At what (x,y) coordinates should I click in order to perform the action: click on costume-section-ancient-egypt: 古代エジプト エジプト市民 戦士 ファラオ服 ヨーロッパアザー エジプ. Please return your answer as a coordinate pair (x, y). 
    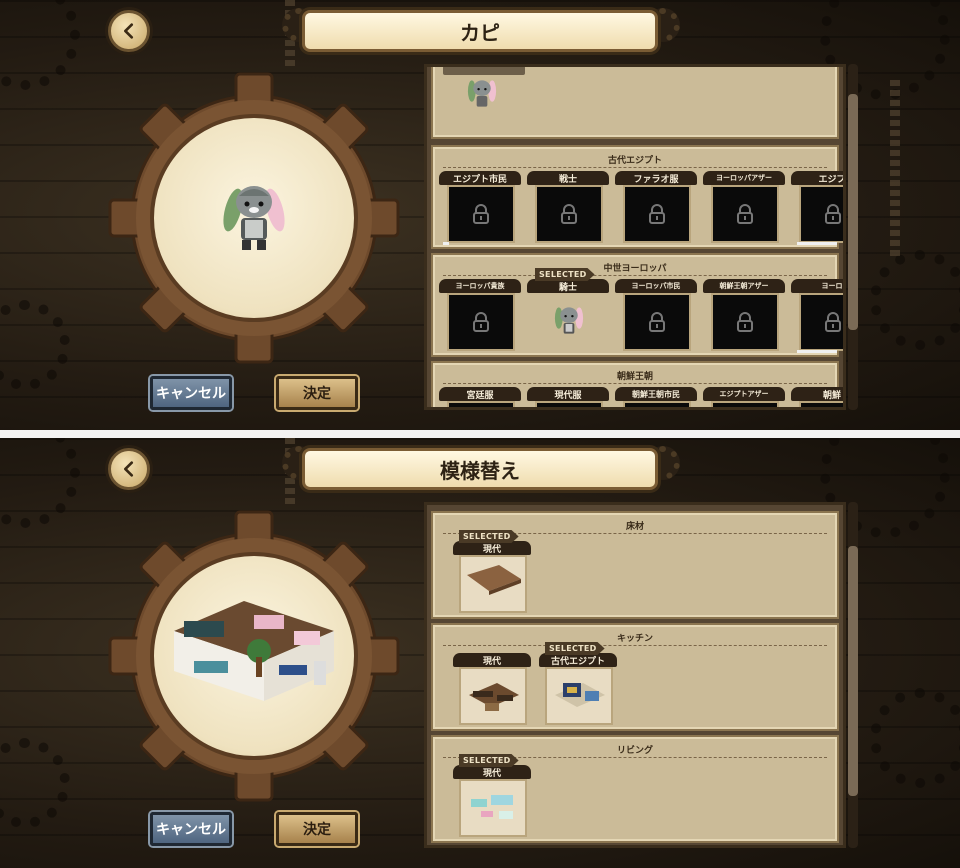
    Looking at the image, I should click on (637, 197).